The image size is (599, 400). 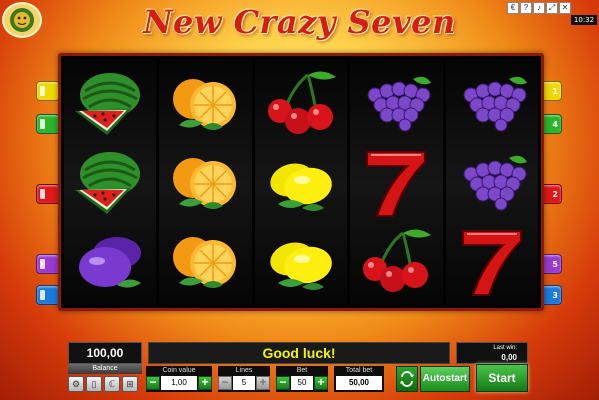 I want to click on sound-icon: ♪, so click(x=539, y=8).